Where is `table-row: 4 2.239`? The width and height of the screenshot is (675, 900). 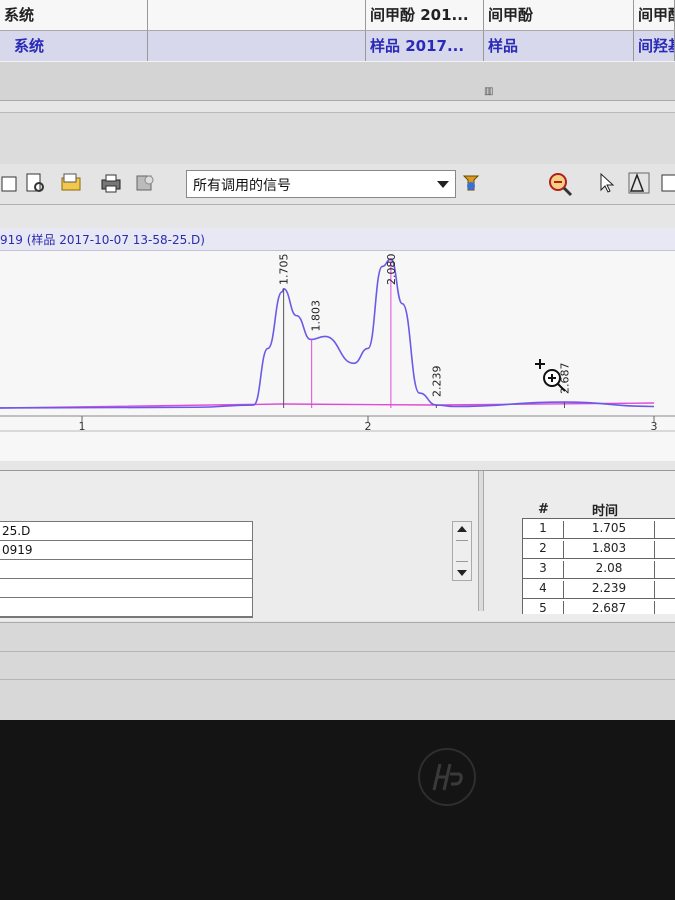
table-row: 4 2.239 is located at coordinates (599, 588).